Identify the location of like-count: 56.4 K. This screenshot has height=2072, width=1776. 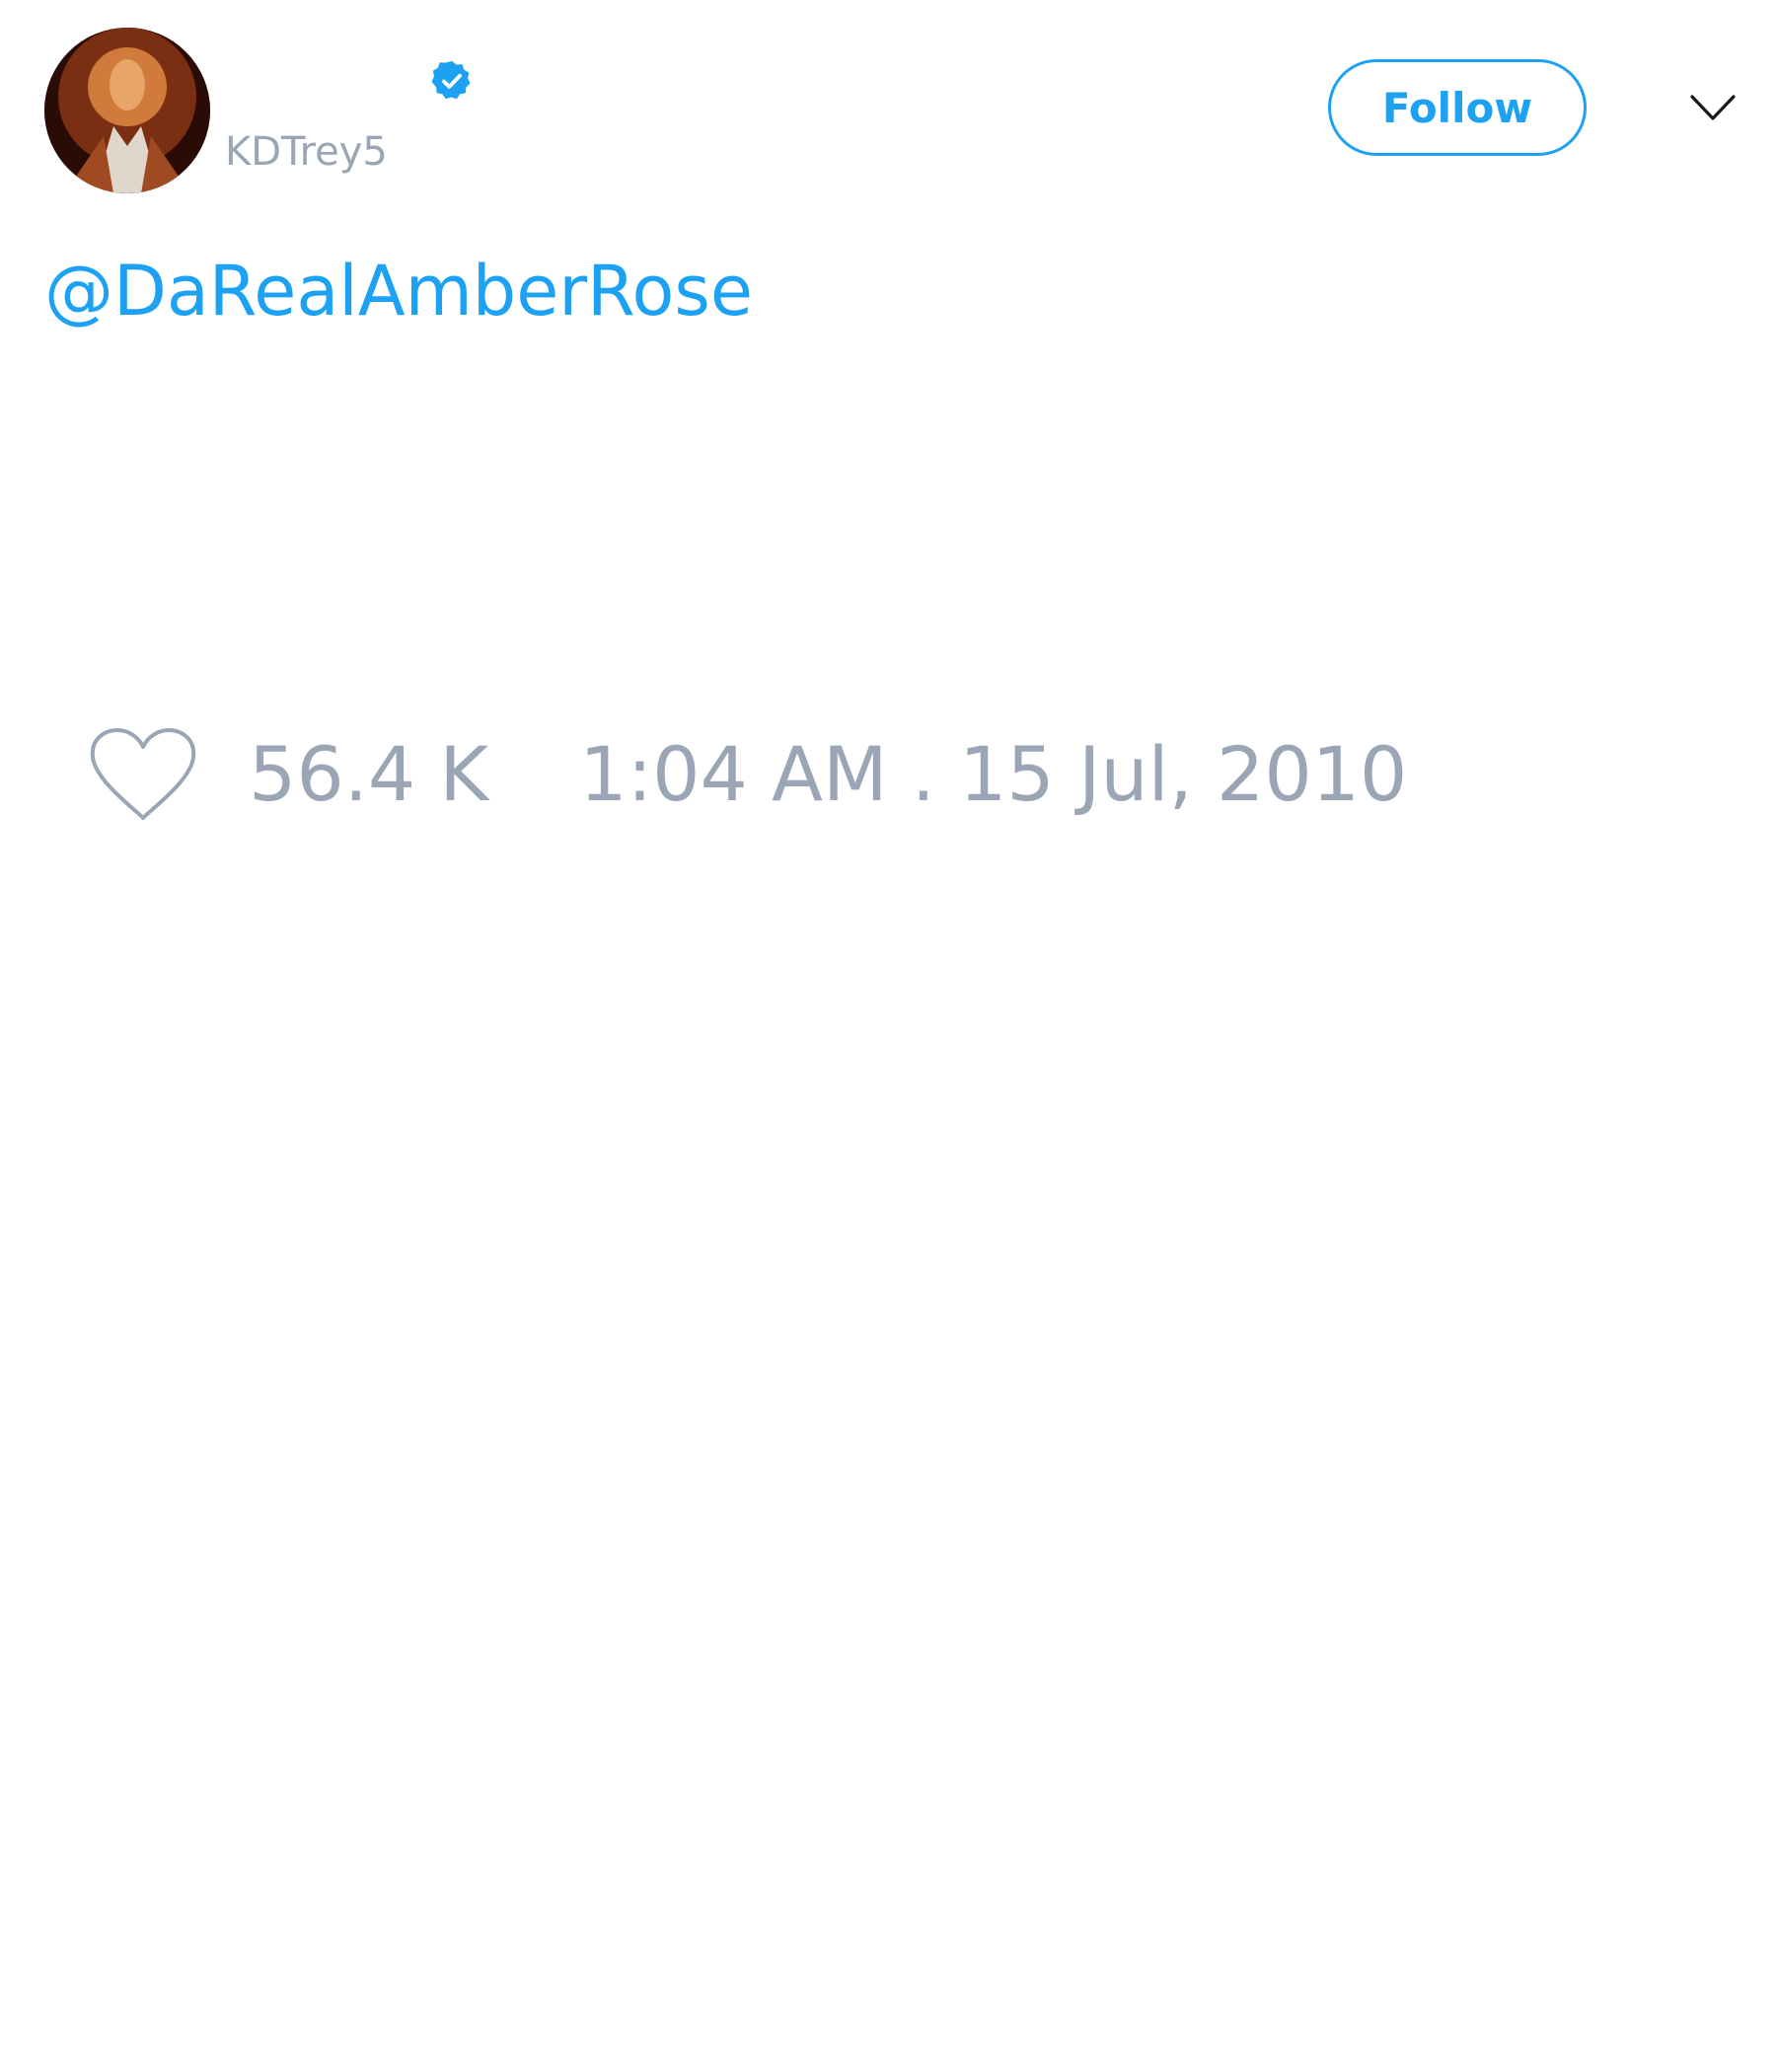
(369, 774).